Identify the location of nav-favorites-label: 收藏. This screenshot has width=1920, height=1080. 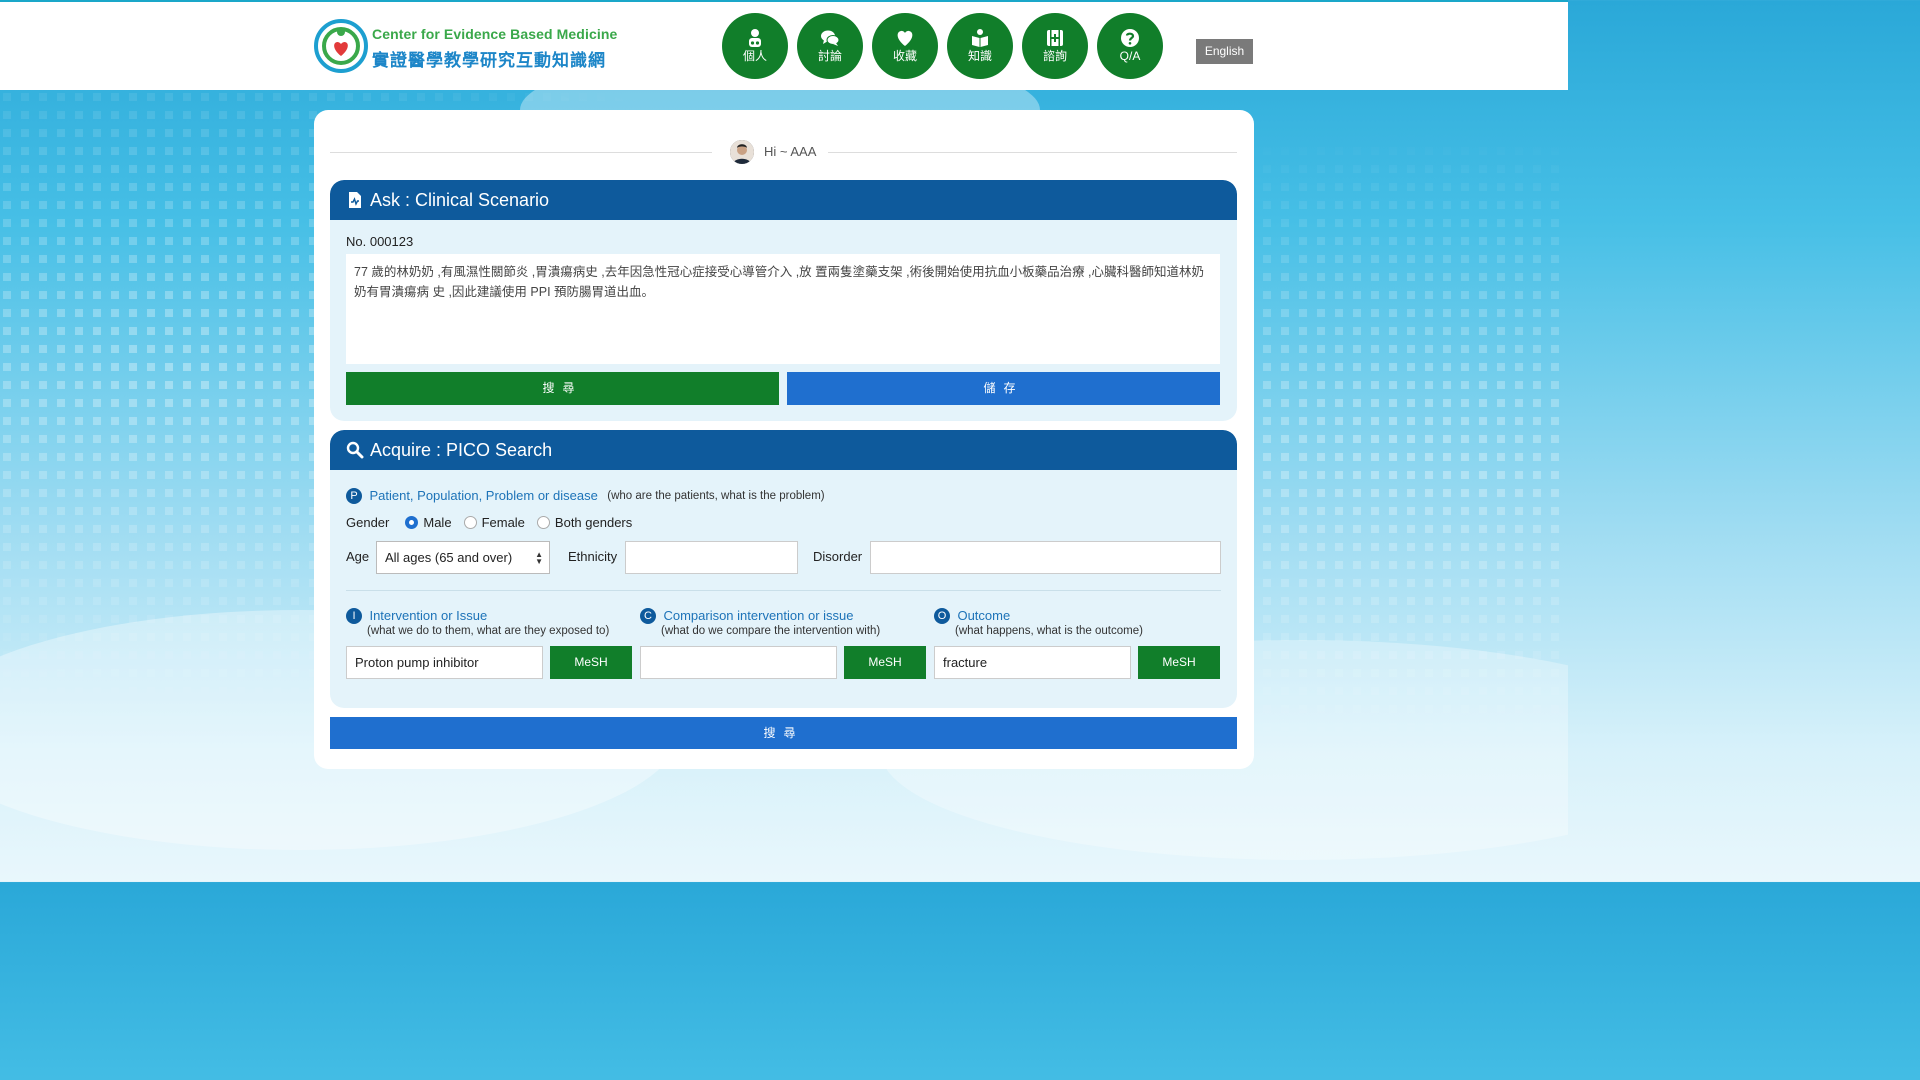
(904, 56).